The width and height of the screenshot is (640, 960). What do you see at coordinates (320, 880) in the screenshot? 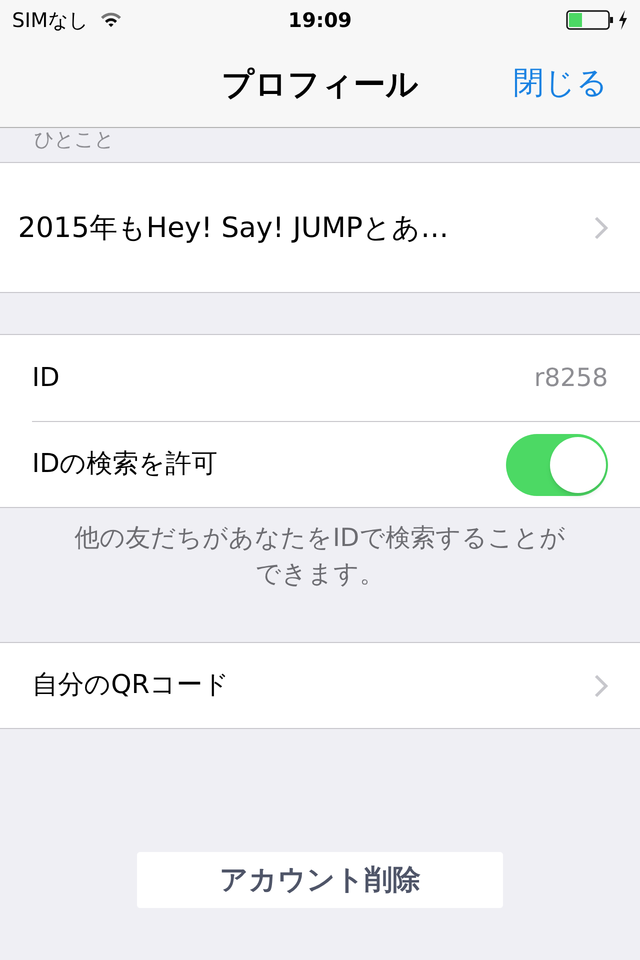
I see `delete-account-button: アカウント削除` at bounding box center [320, 880].